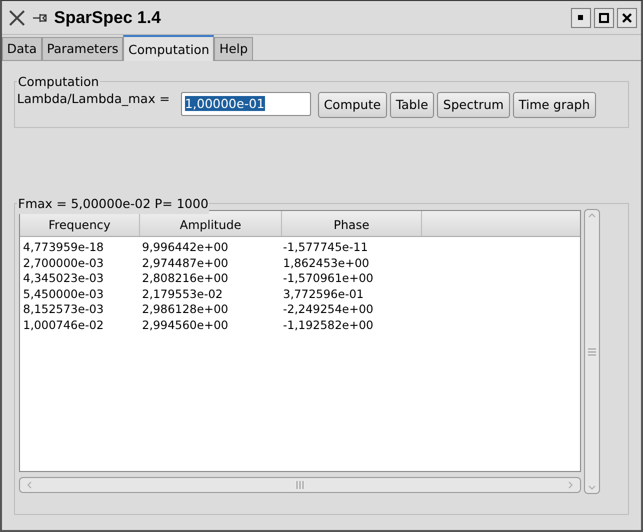  I want to click on column-header: Phase, so click(352, 223).